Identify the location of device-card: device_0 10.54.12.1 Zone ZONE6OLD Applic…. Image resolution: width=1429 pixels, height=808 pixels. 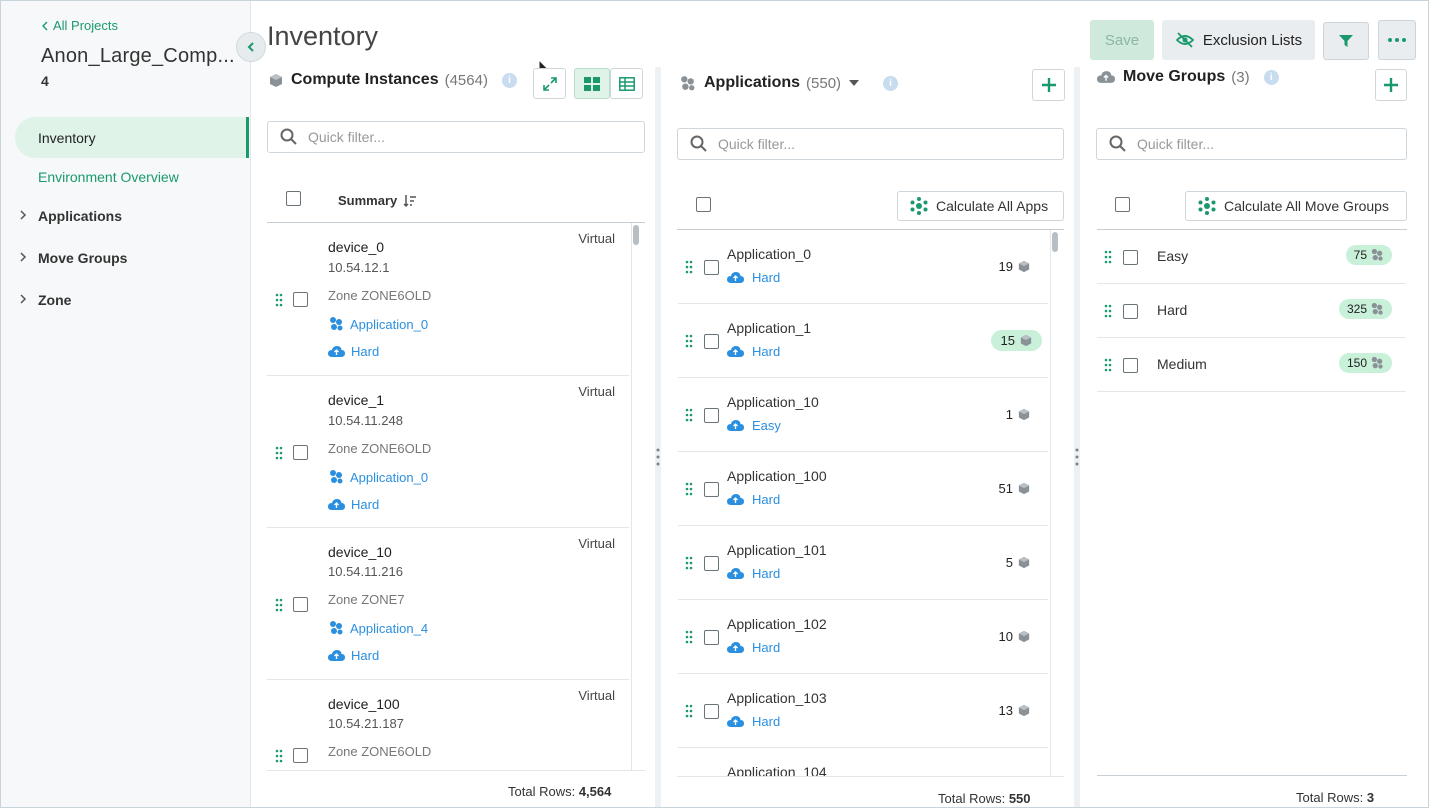
(448, 299).